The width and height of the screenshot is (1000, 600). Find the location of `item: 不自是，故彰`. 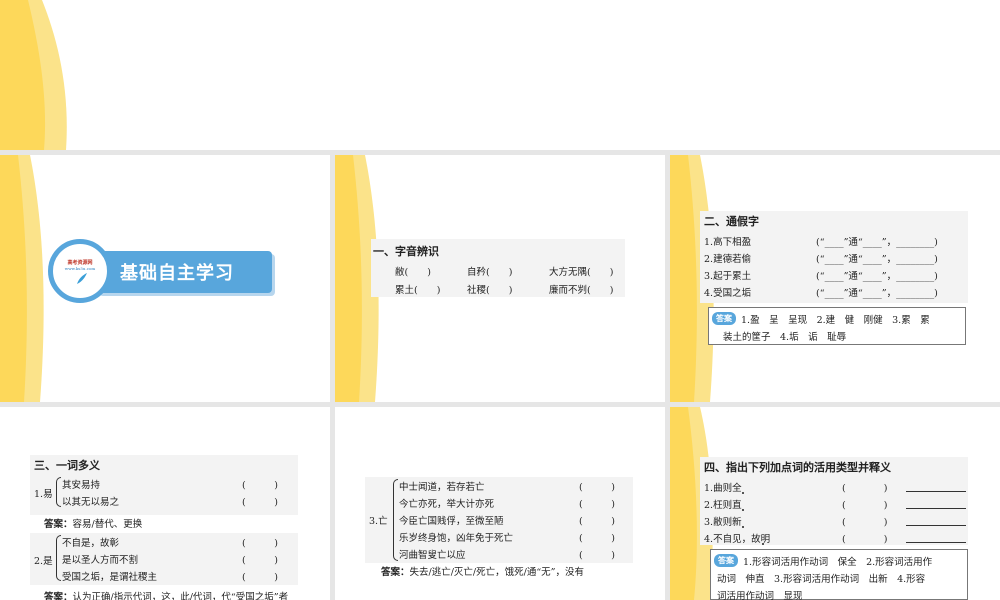

item: 不自是，故彰 is located at coordinates (91, 543).